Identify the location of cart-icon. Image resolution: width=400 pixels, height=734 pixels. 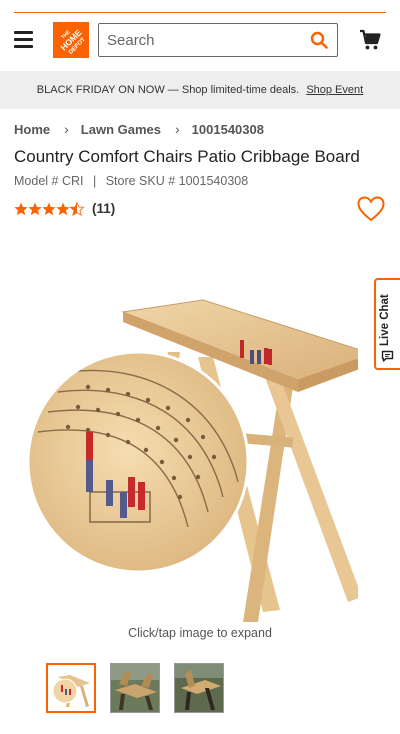
(370, 40).